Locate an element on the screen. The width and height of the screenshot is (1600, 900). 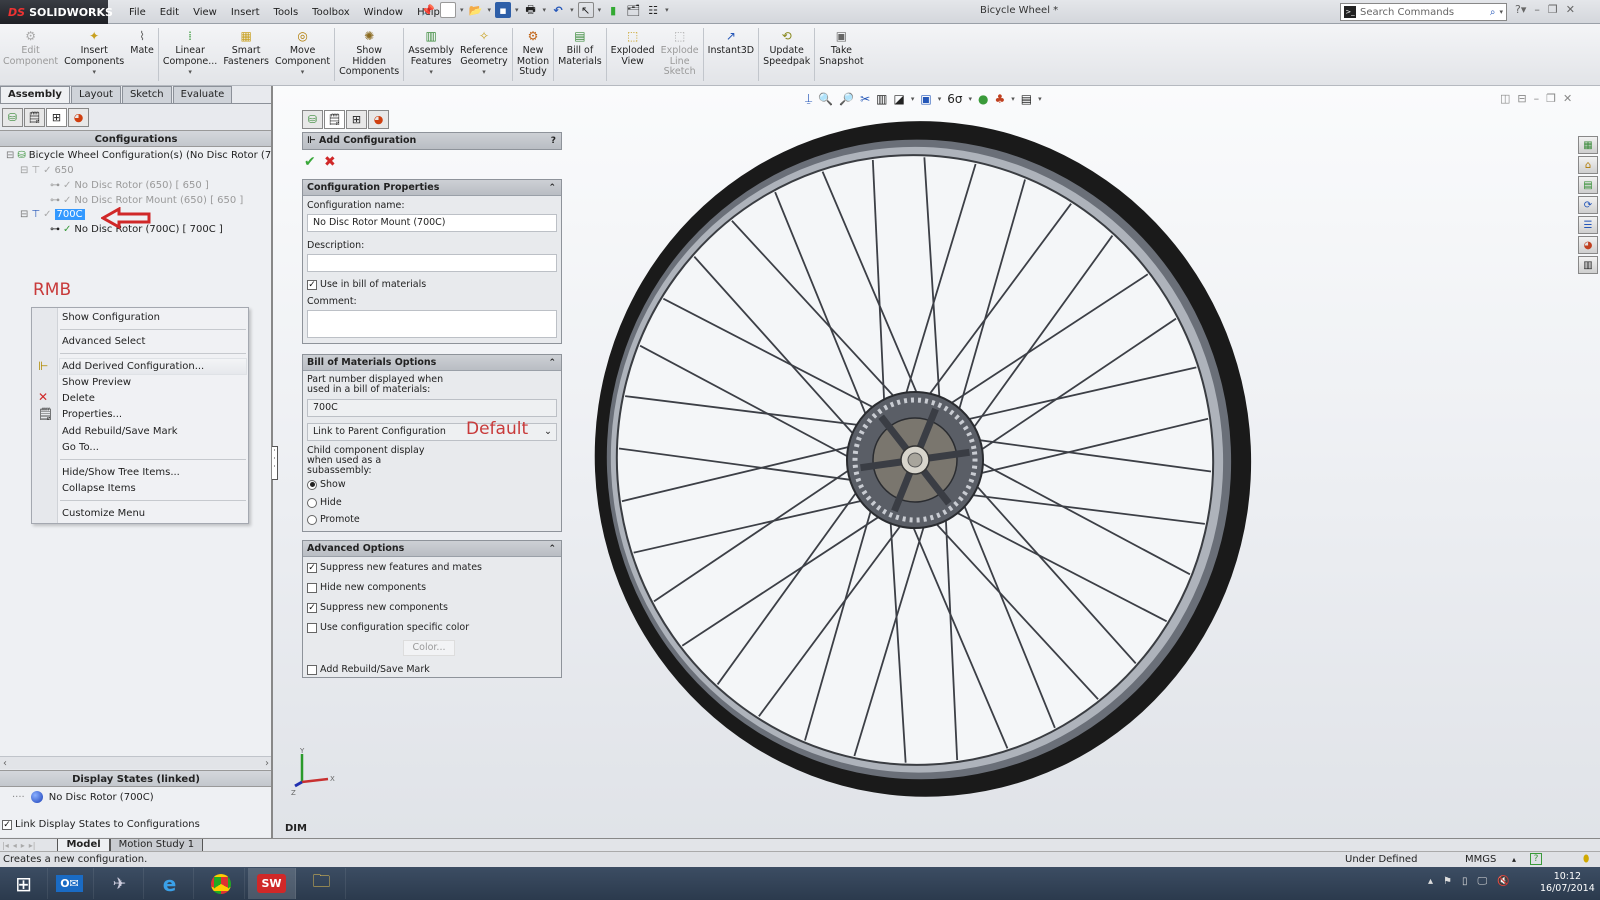
command-edit-component: ⚙ Edit Component is located at coordinates (30, 54).